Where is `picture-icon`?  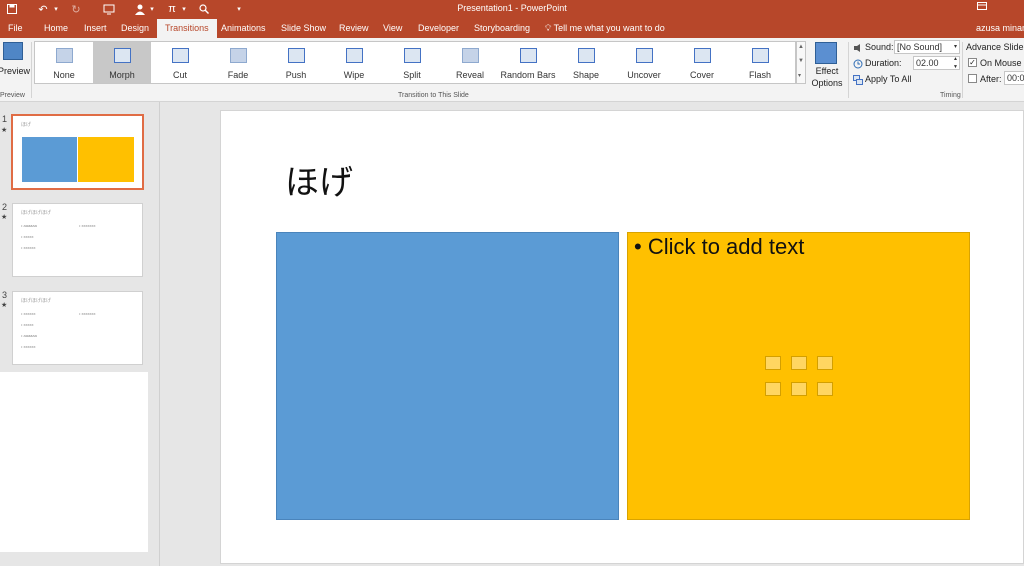
picture-icon is located at coordinates (773, 389).